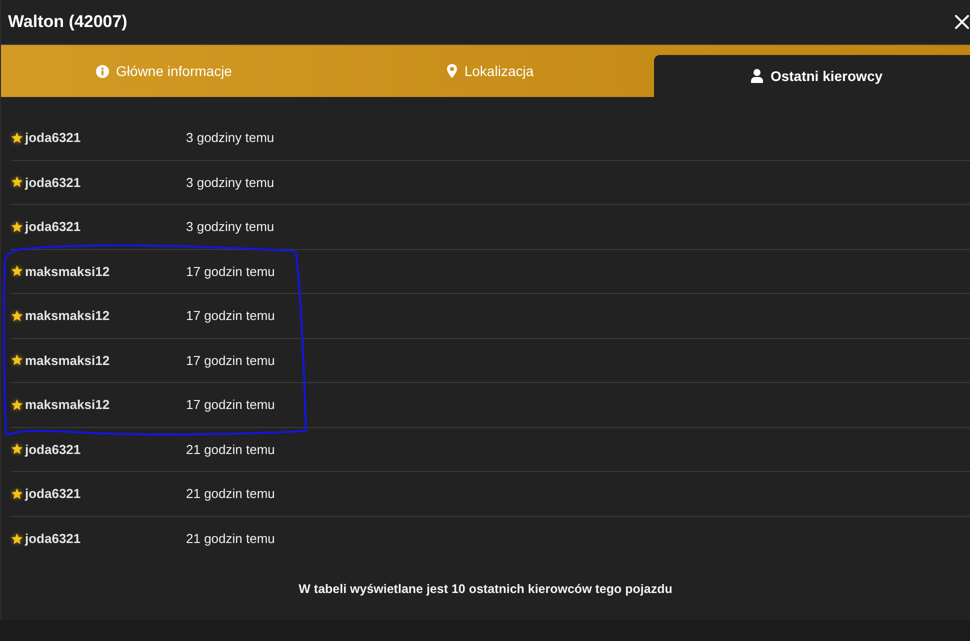 This screenshot has width=970, height=641. Describe the element at coordinates (812, 76) in the screenshot. I see `tab: Ostatni kierowcy` at that location.